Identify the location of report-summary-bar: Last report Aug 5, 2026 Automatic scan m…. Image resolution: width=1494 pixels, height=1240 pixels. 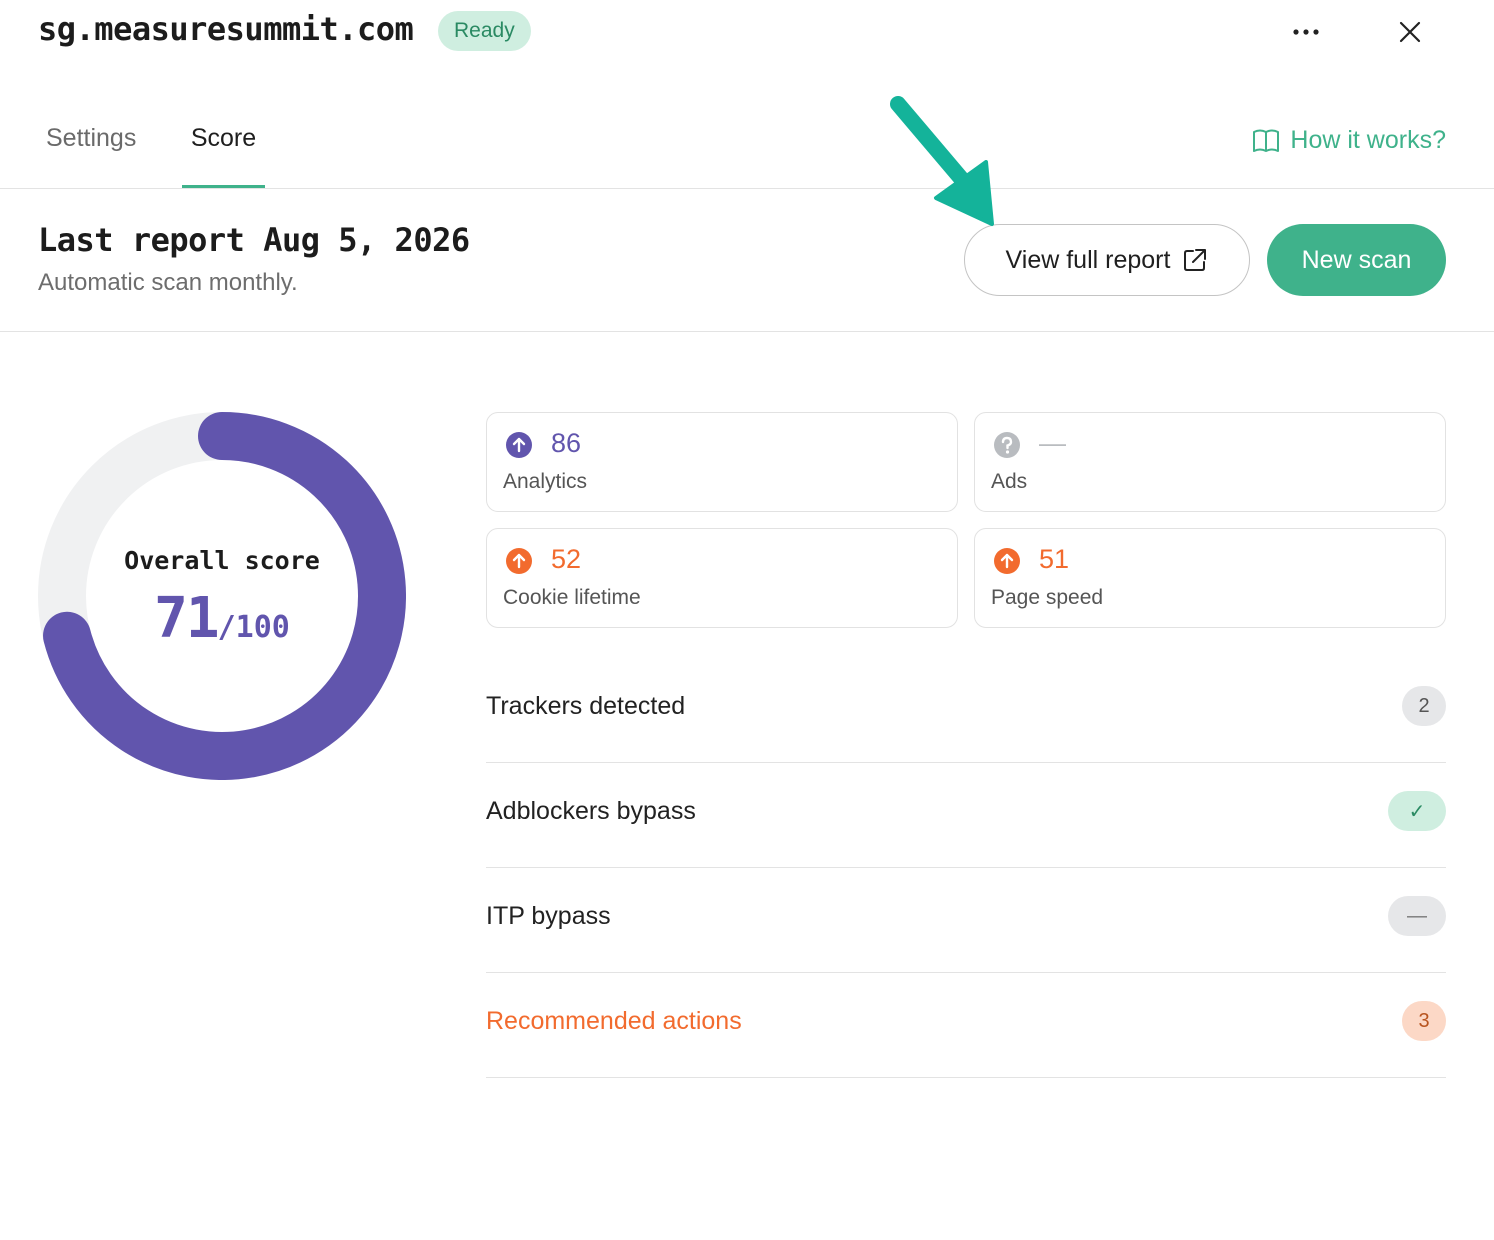
(747, 260).